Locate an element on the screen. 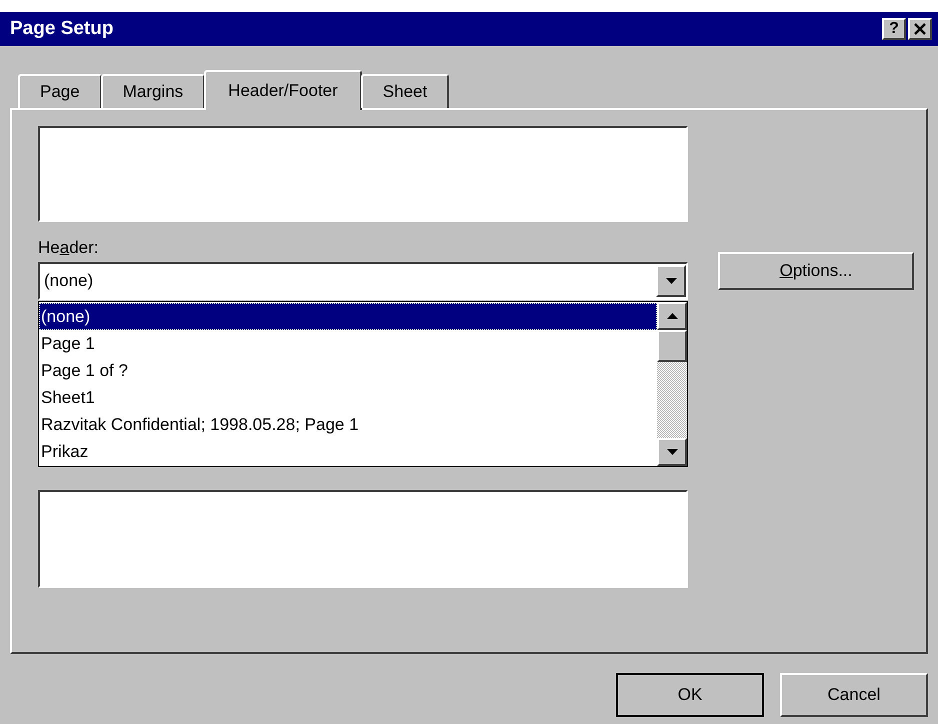 The width and height of the screenshot is (938, 724). tab: Header/Footer is located at coordinates (283, 90).